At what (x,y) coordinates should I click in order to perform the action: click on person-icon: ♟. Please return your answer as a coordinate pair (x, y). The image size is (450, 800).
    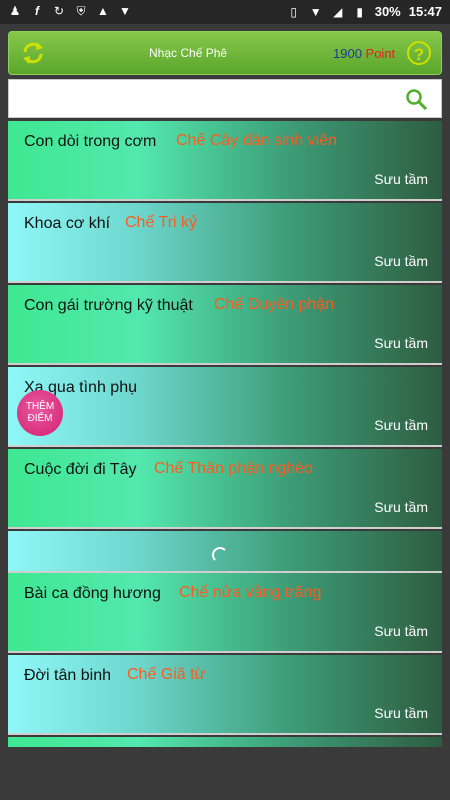
    Looking at the image, I should click on (15, 11).